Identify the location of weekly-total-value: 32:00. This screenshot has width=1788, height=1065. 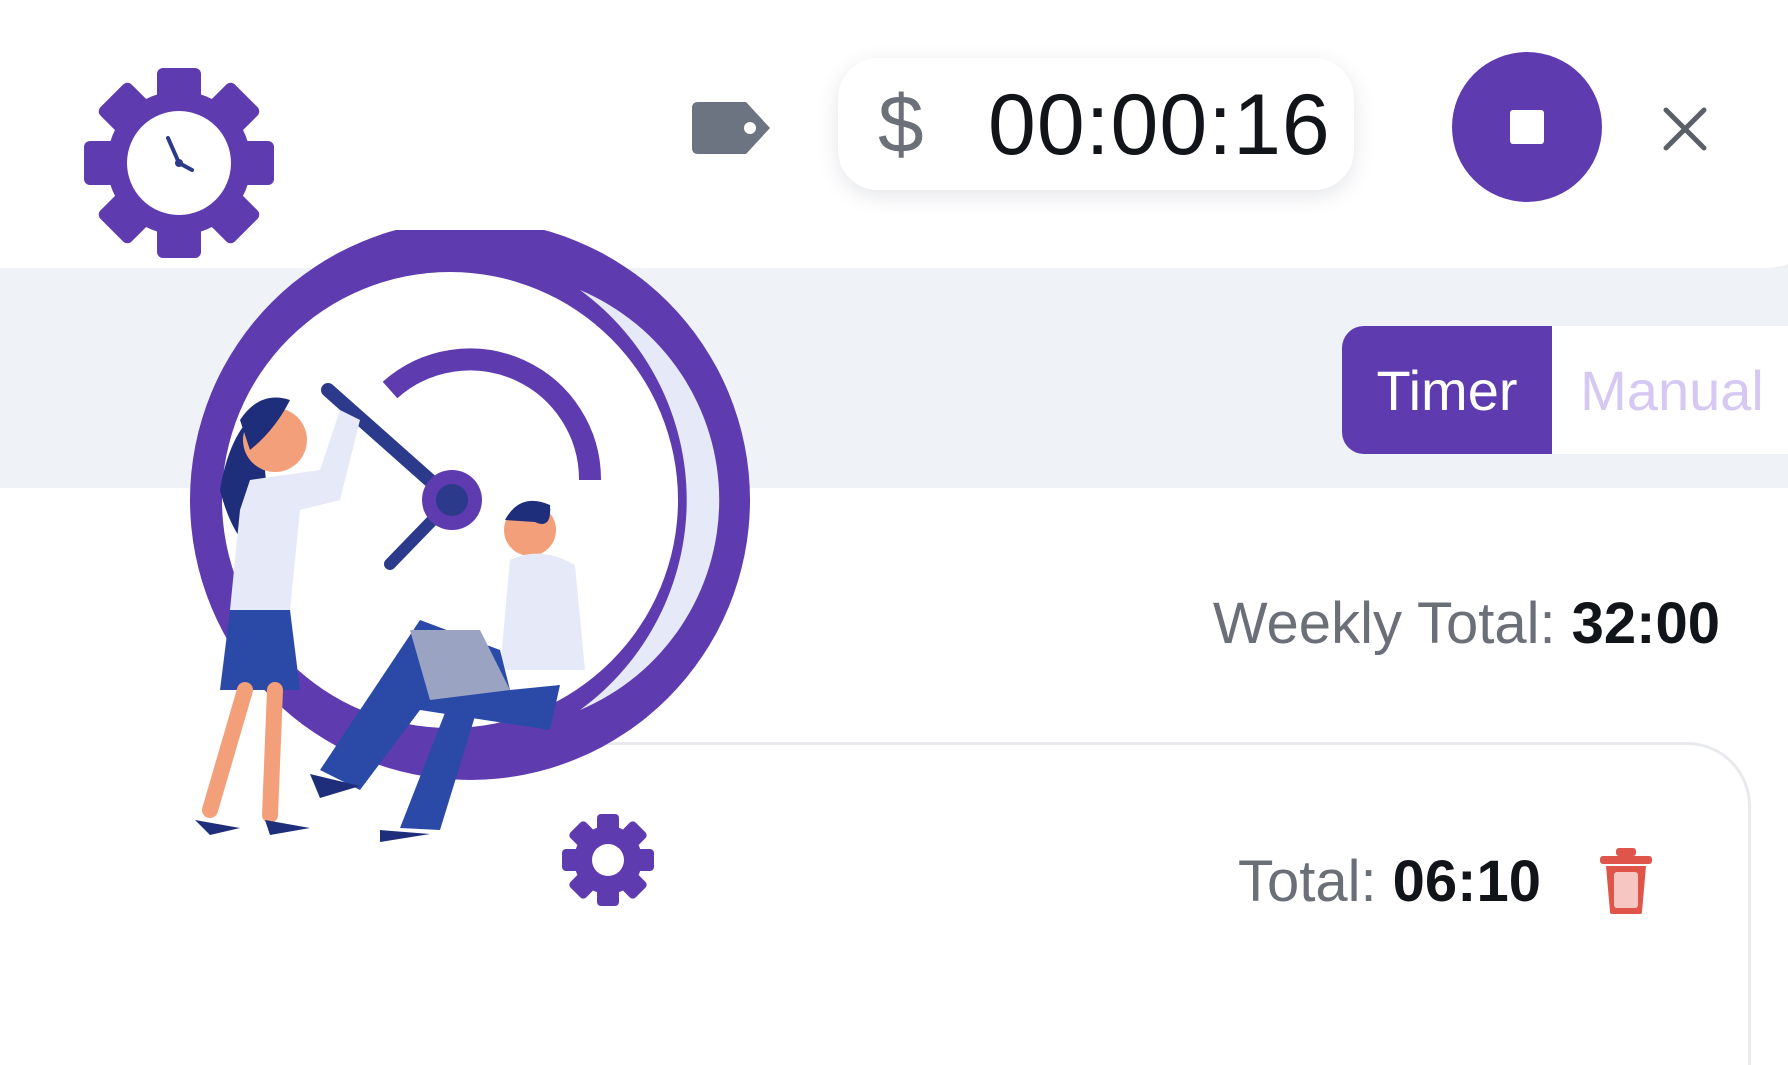
(1645, 623).